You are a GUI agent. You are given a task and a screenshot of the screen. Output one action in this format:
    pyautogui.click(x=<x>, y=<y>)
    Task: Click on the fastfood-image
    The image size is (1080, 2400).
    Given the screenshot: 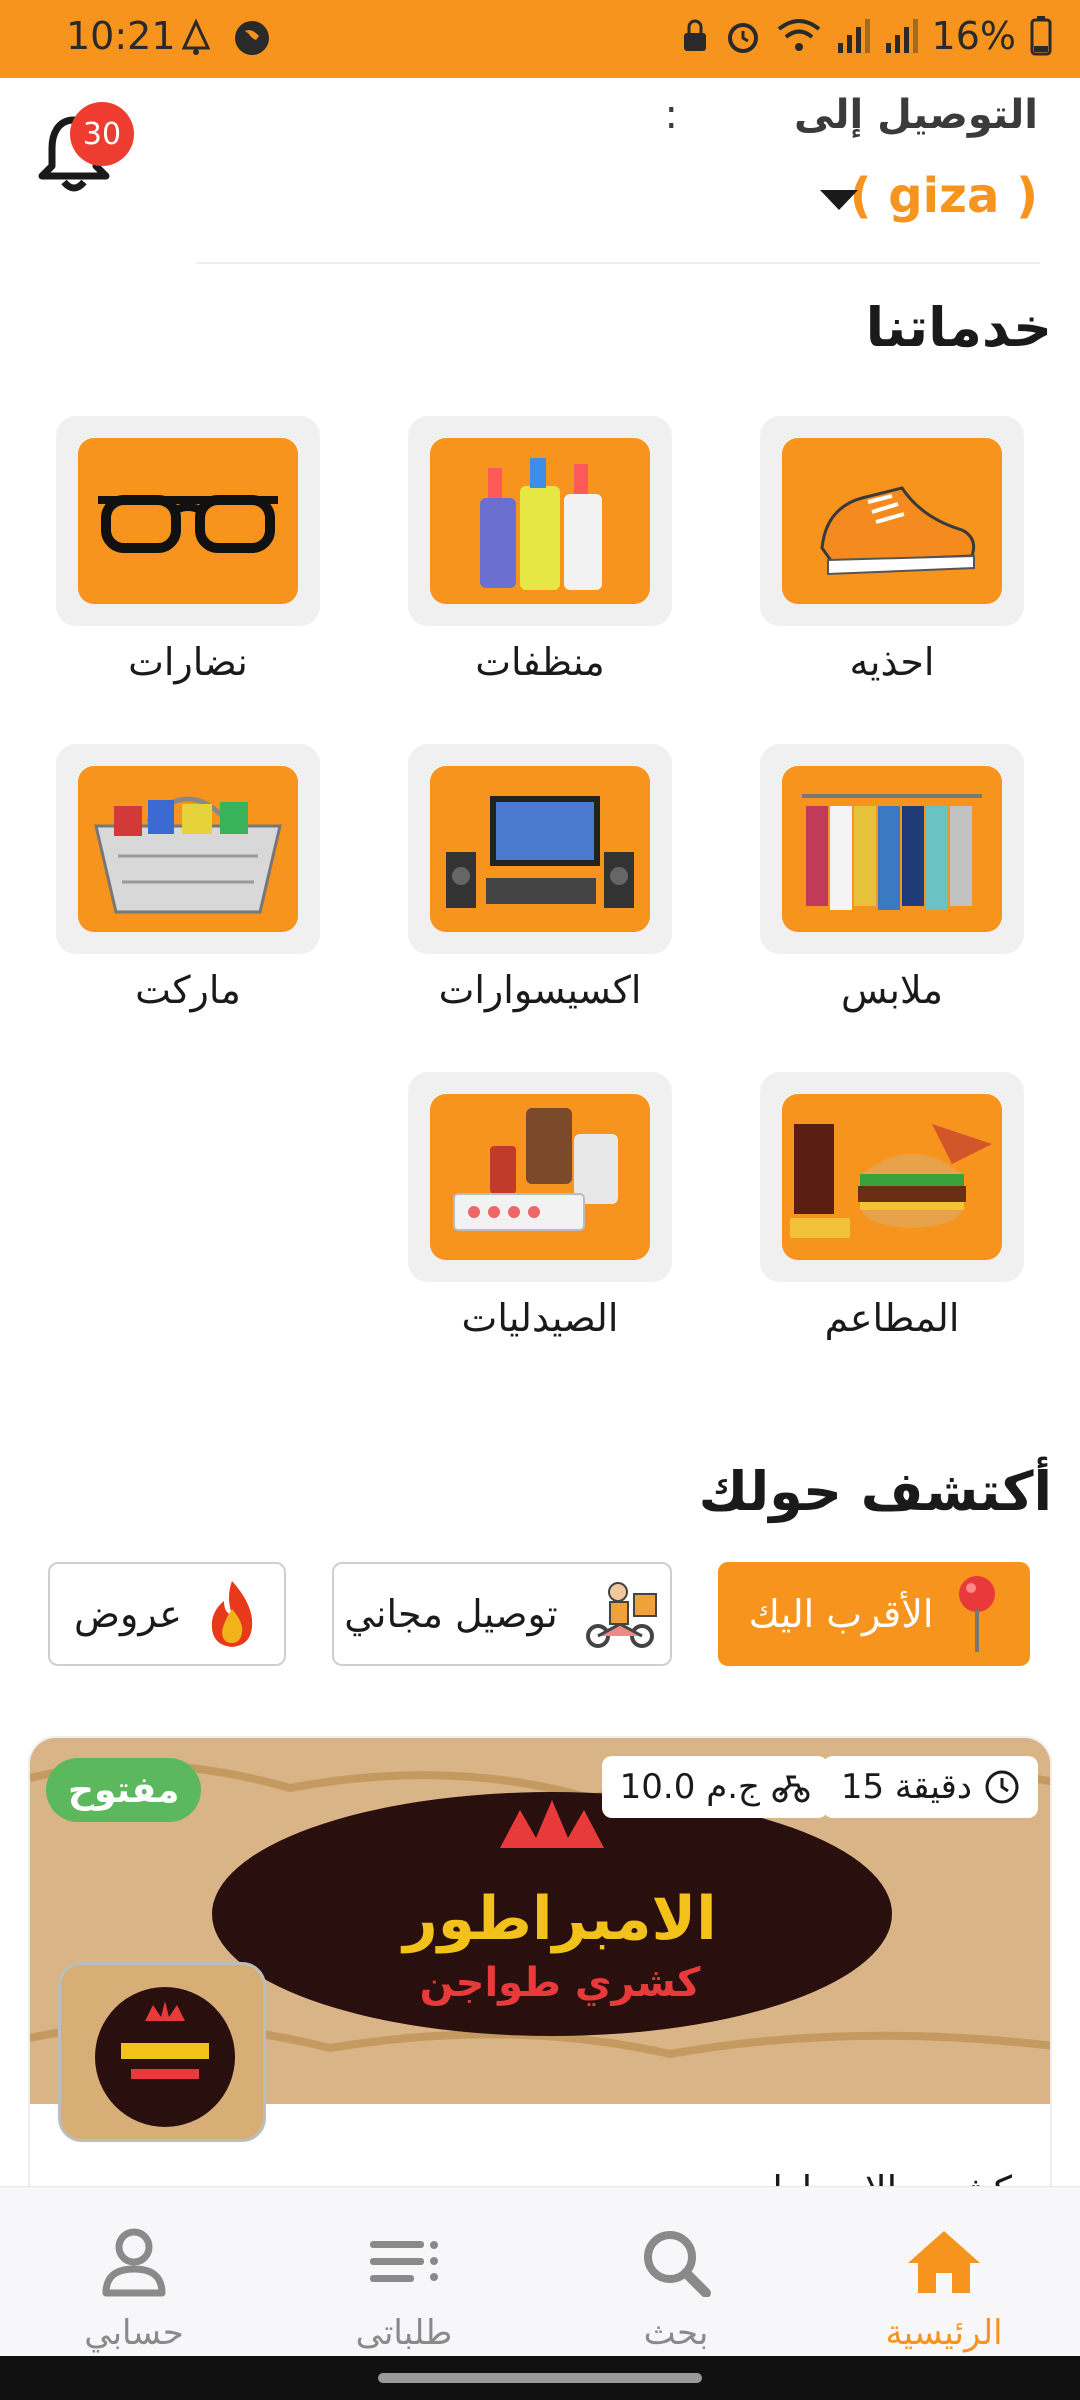 What is the action you would take?
    pyautogui.click(x=892, y=1177)
    